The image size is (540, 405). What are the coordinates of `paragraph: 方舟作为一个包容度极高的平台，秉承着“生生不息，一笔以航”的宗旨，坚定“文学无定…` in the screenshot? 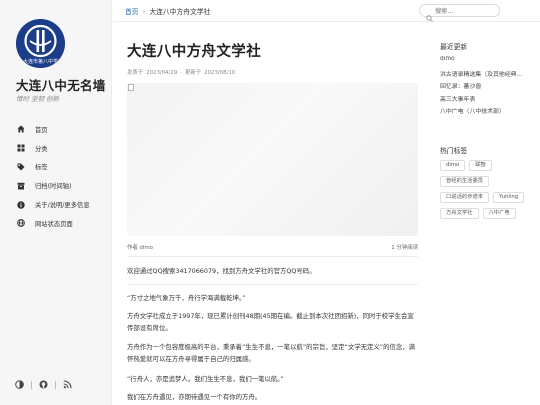 It's located at (271, 353).